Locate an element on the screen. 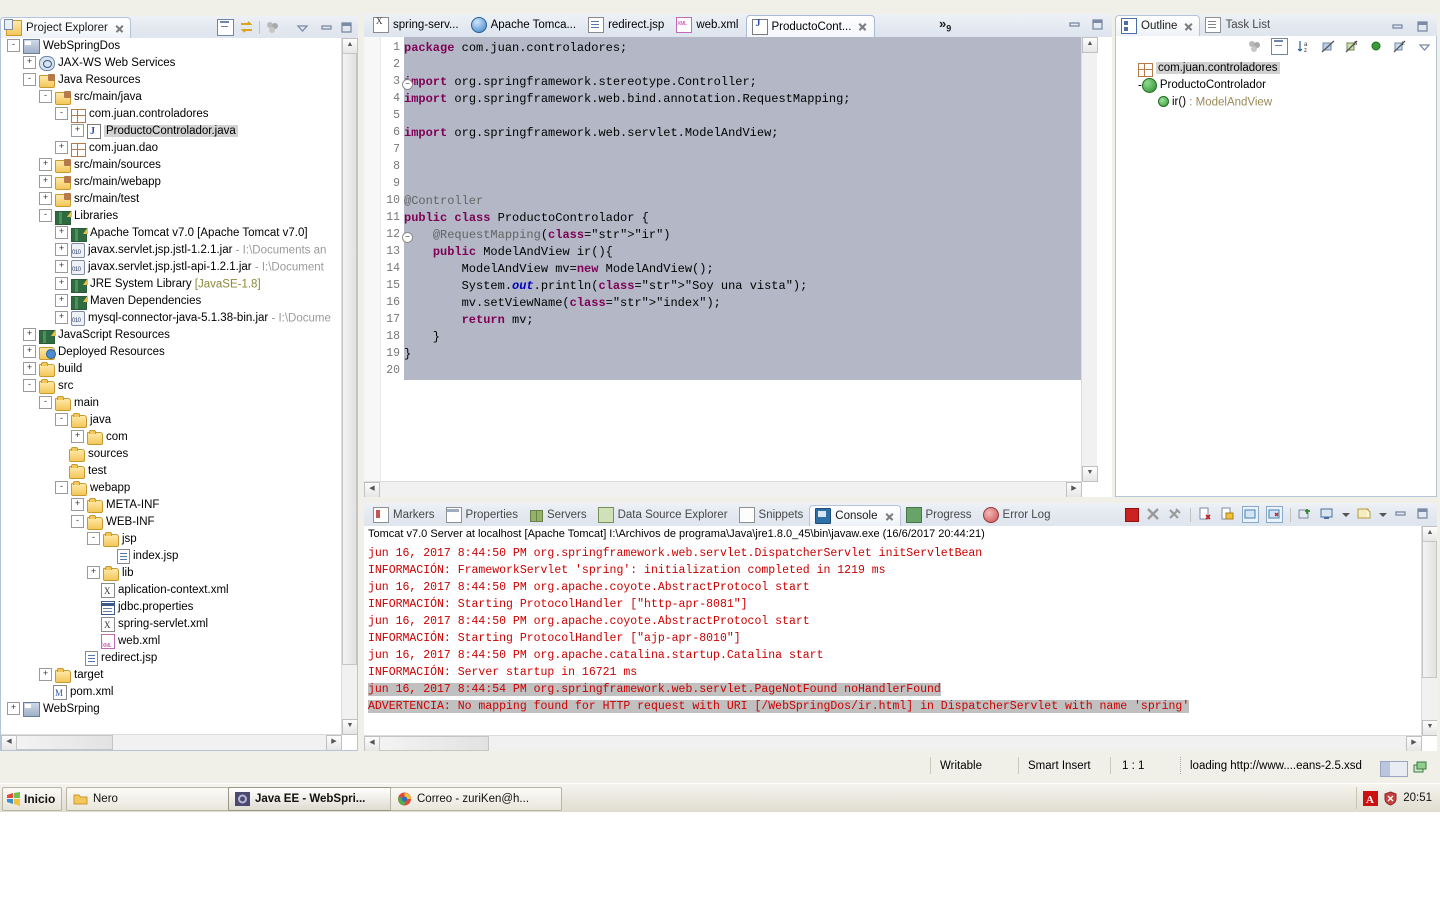 The height and width of the screenshot is (900, 1440). console-panel-tab: Console is located at coordinates (855, 515).